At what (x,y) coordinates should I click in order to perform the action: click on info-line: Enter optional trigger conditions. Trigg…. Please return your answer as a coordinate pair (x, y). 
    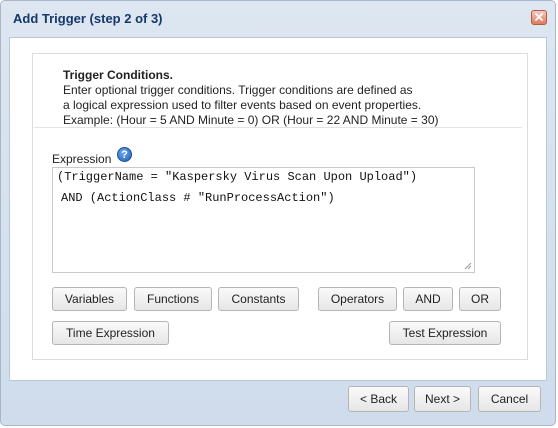
    Looking at the image, I should click on (238, 90).